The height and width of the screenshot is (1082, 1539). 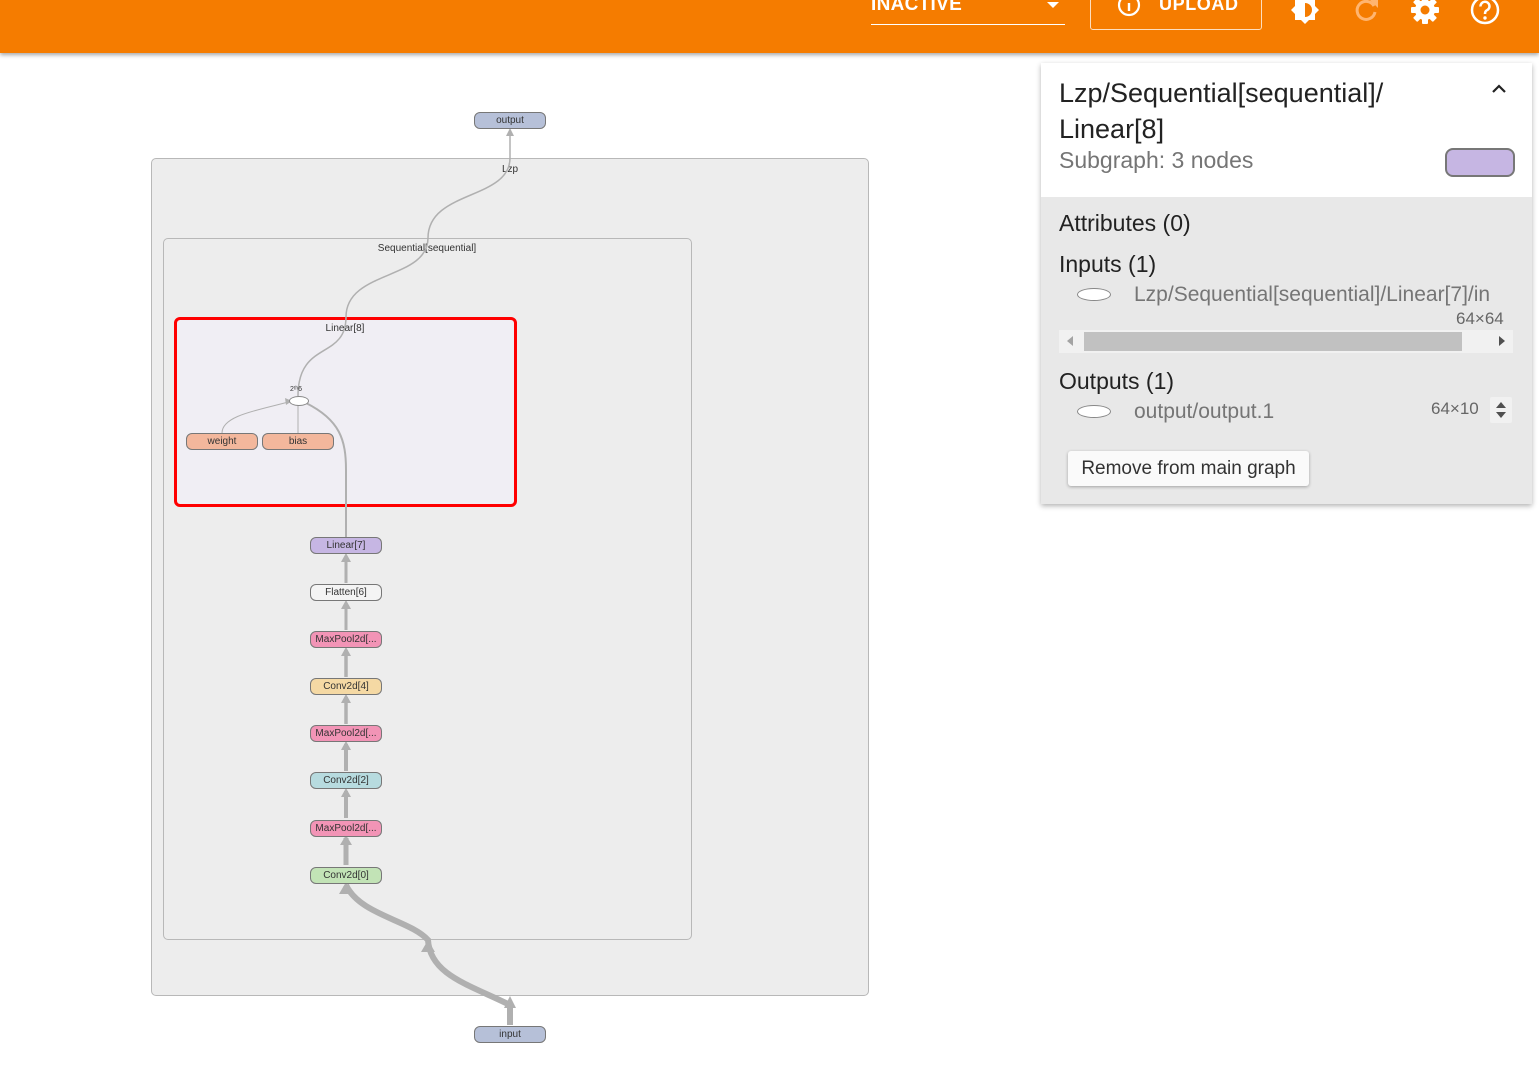 I want to click on node-bias: bias, so click(x=298, y=441).